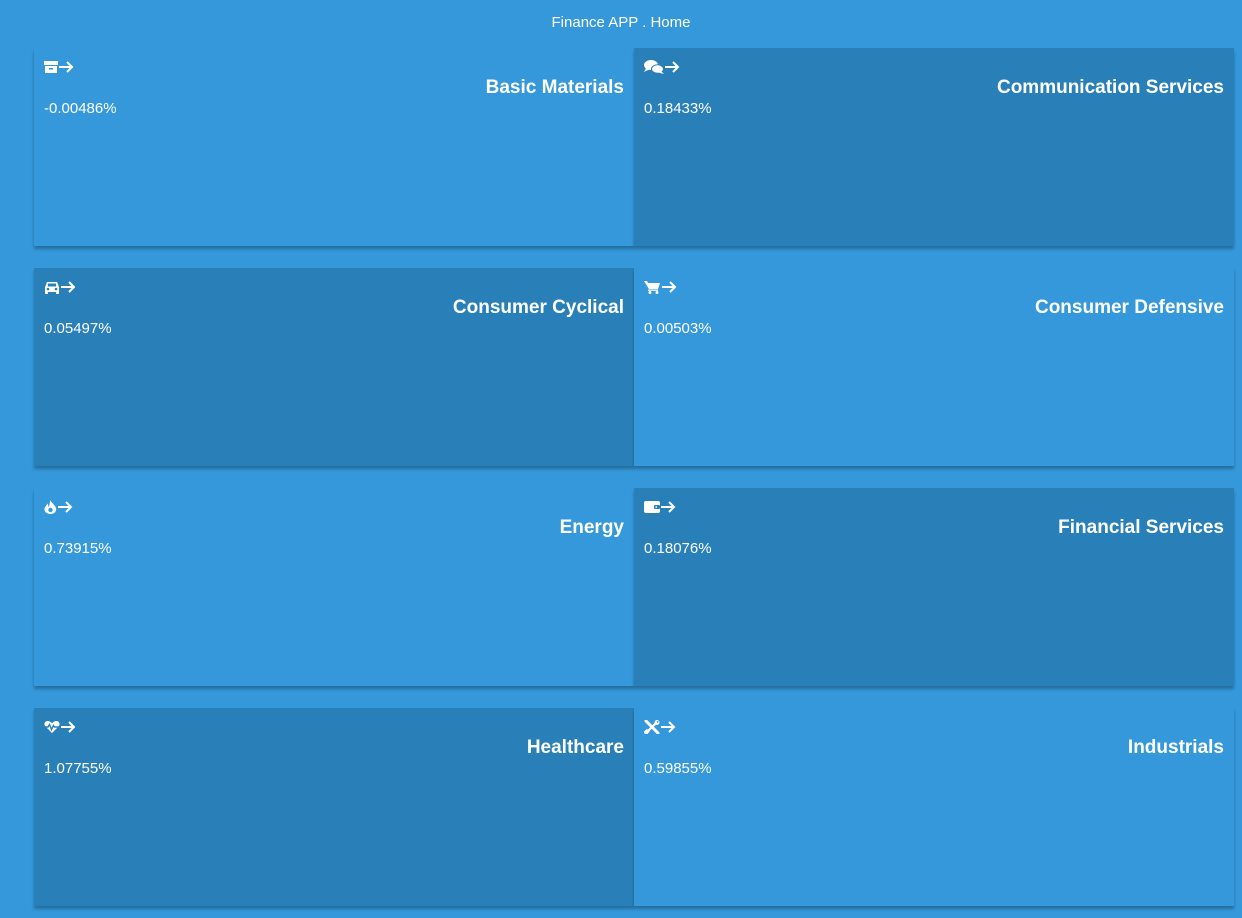 This screenshot has width=1242, height=918. What do you see at coordinates (78, 328) in the screenshot?
I see `sector-change: 0.05497%` at bounding box center [78, 328].